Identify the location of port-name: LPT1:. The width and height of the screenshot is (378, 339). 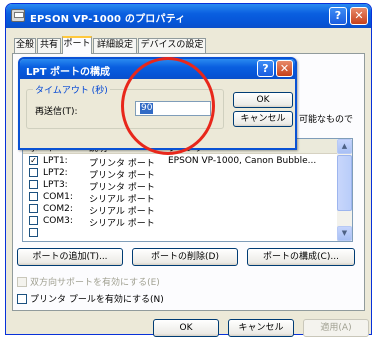
(55, 161).